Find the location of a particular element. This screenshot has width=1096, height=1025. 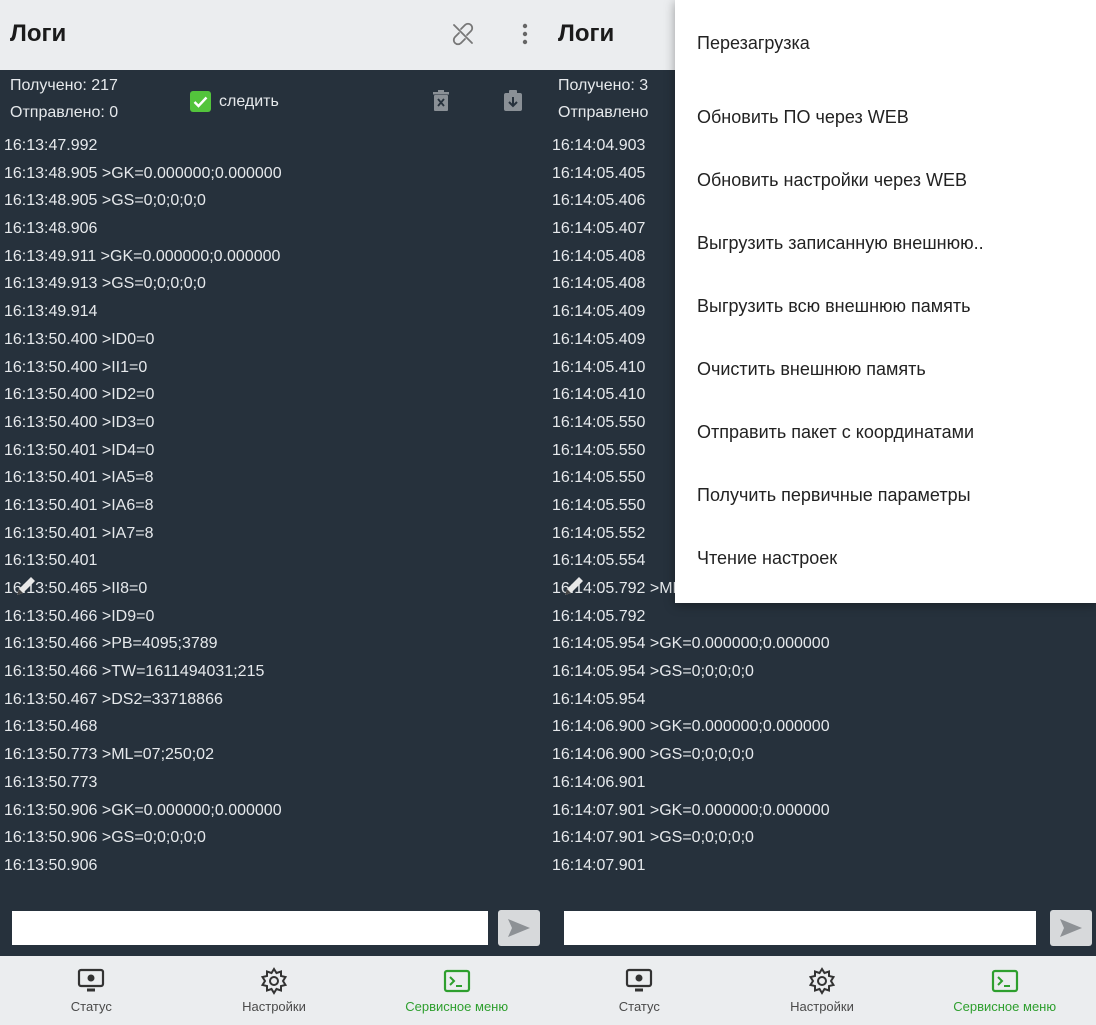

menu-item-reboot: Перезагрузка is located at coordinates (885, 43).